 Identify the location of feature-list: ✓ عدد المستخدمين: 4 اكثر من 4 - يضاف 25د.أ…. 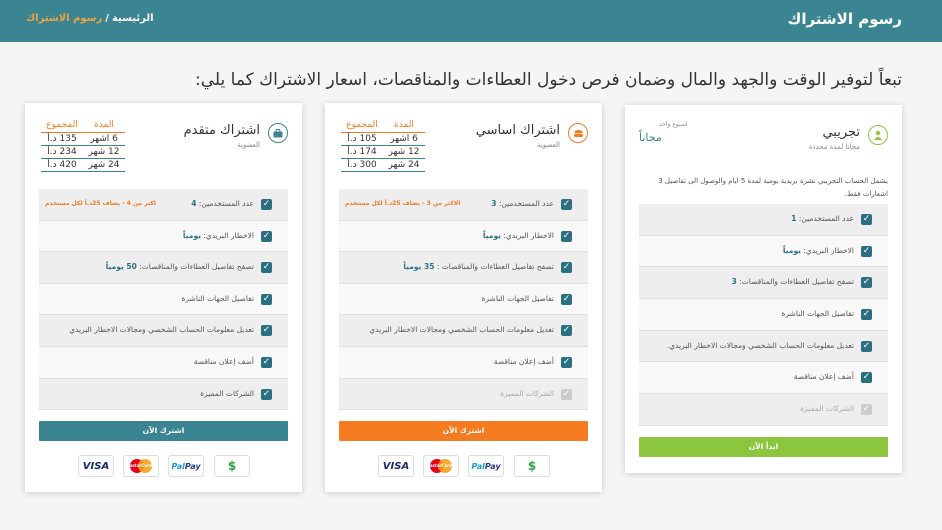
(163, 300).